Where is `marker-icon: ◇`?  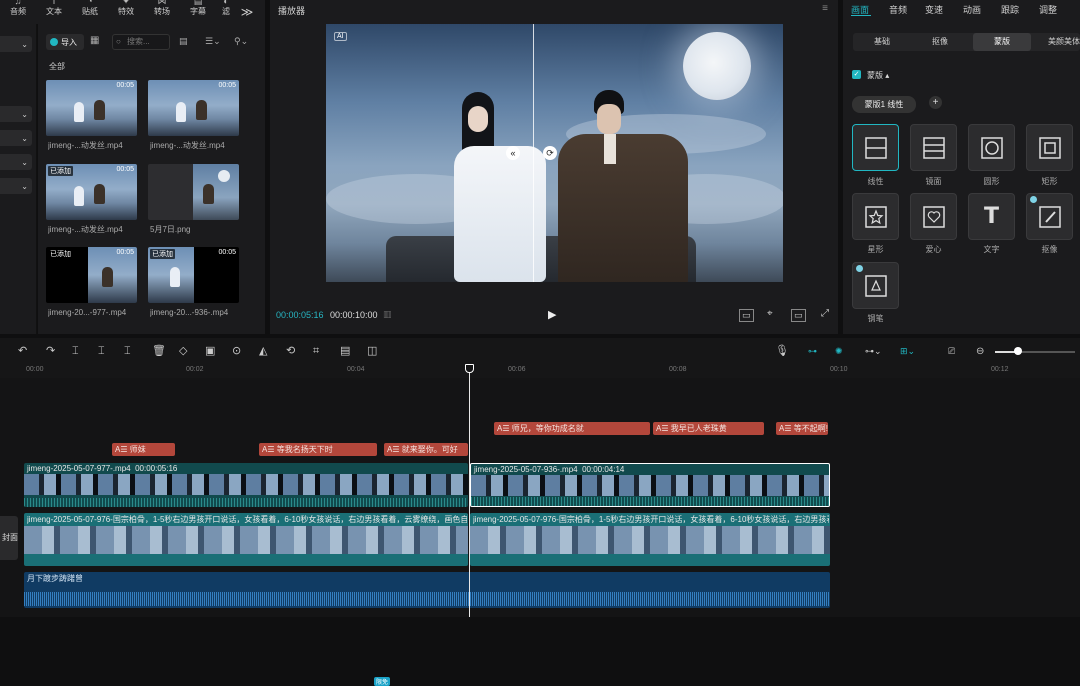 marker-icon: ◇ is located at coordinates (183, 351).